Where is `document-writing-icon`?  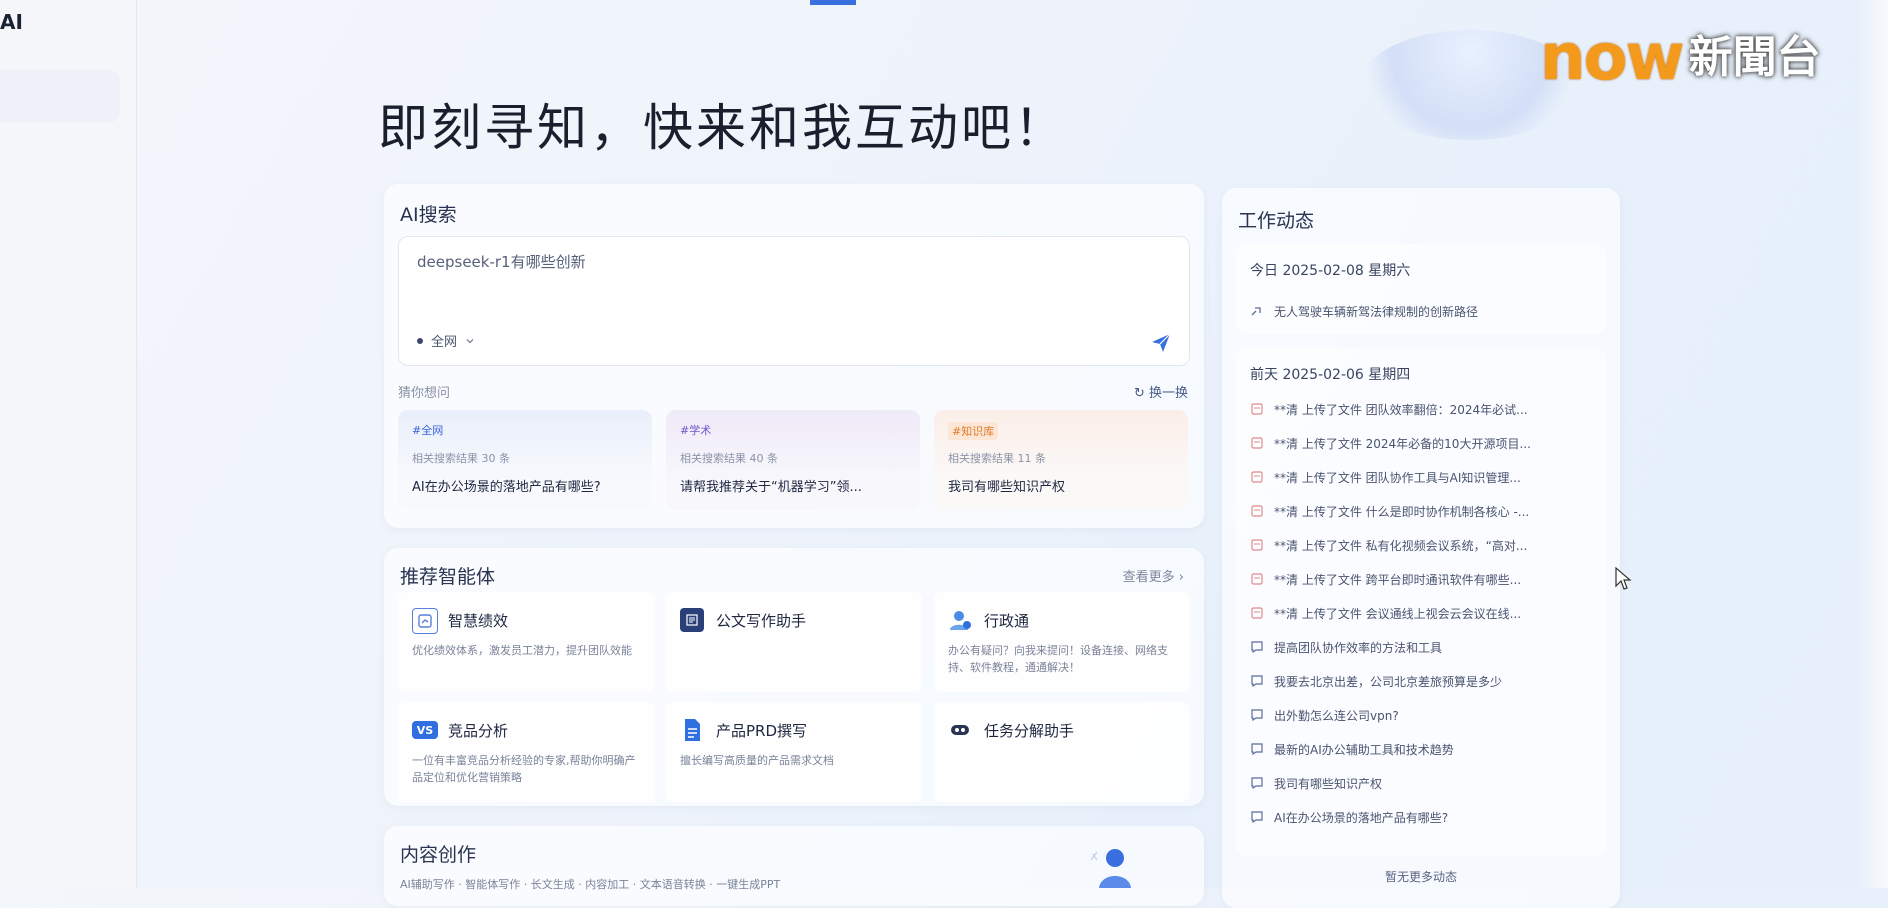 document-writing-icon is located at coordinates (692, 620).